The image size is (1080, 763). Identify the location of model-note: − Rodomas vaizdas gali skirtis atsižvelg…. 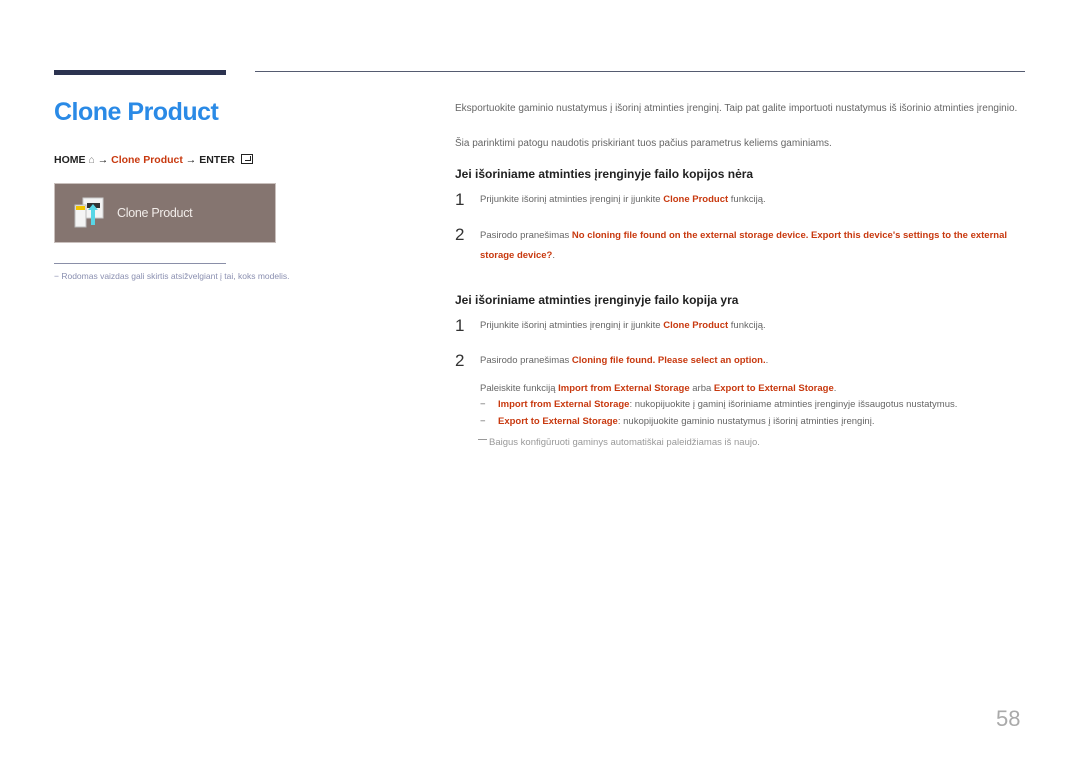
(172, 276).